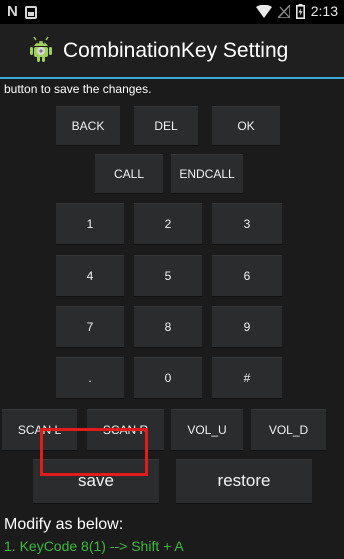  What do you see at coordinates (244, 481) in the screenshot?
I see `restore-button: restore` at bounding box center [244, 481].